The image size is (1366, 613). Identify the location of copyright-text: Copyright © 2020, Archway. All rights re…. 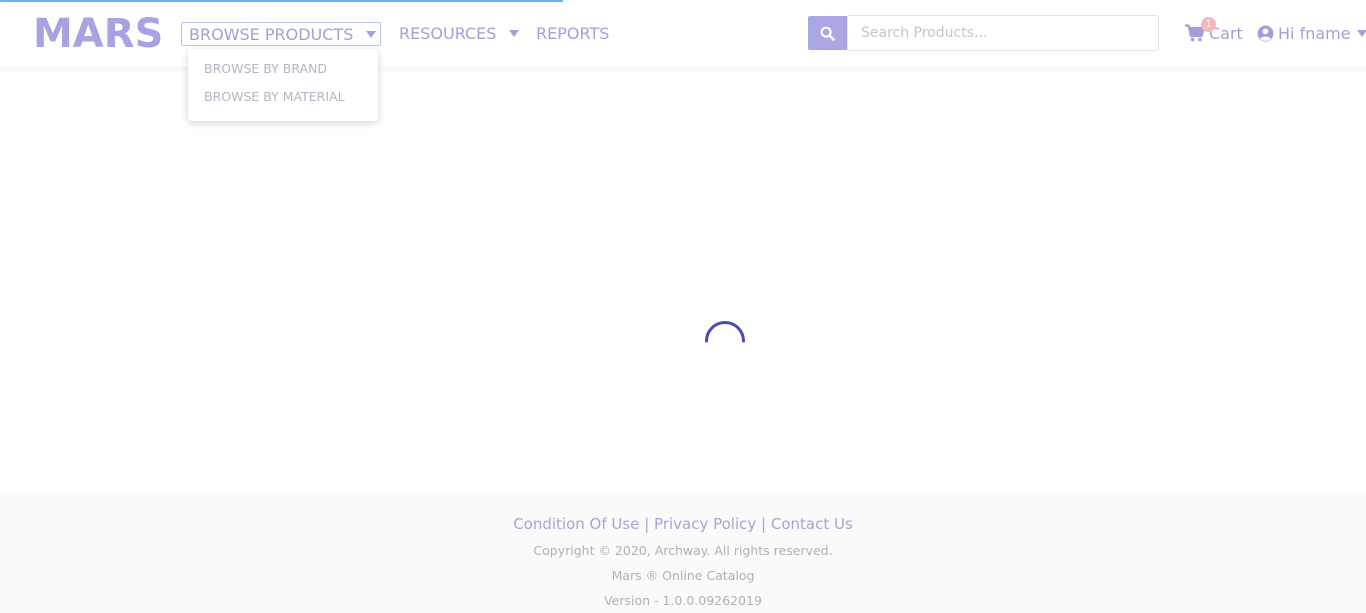
(683, 550).